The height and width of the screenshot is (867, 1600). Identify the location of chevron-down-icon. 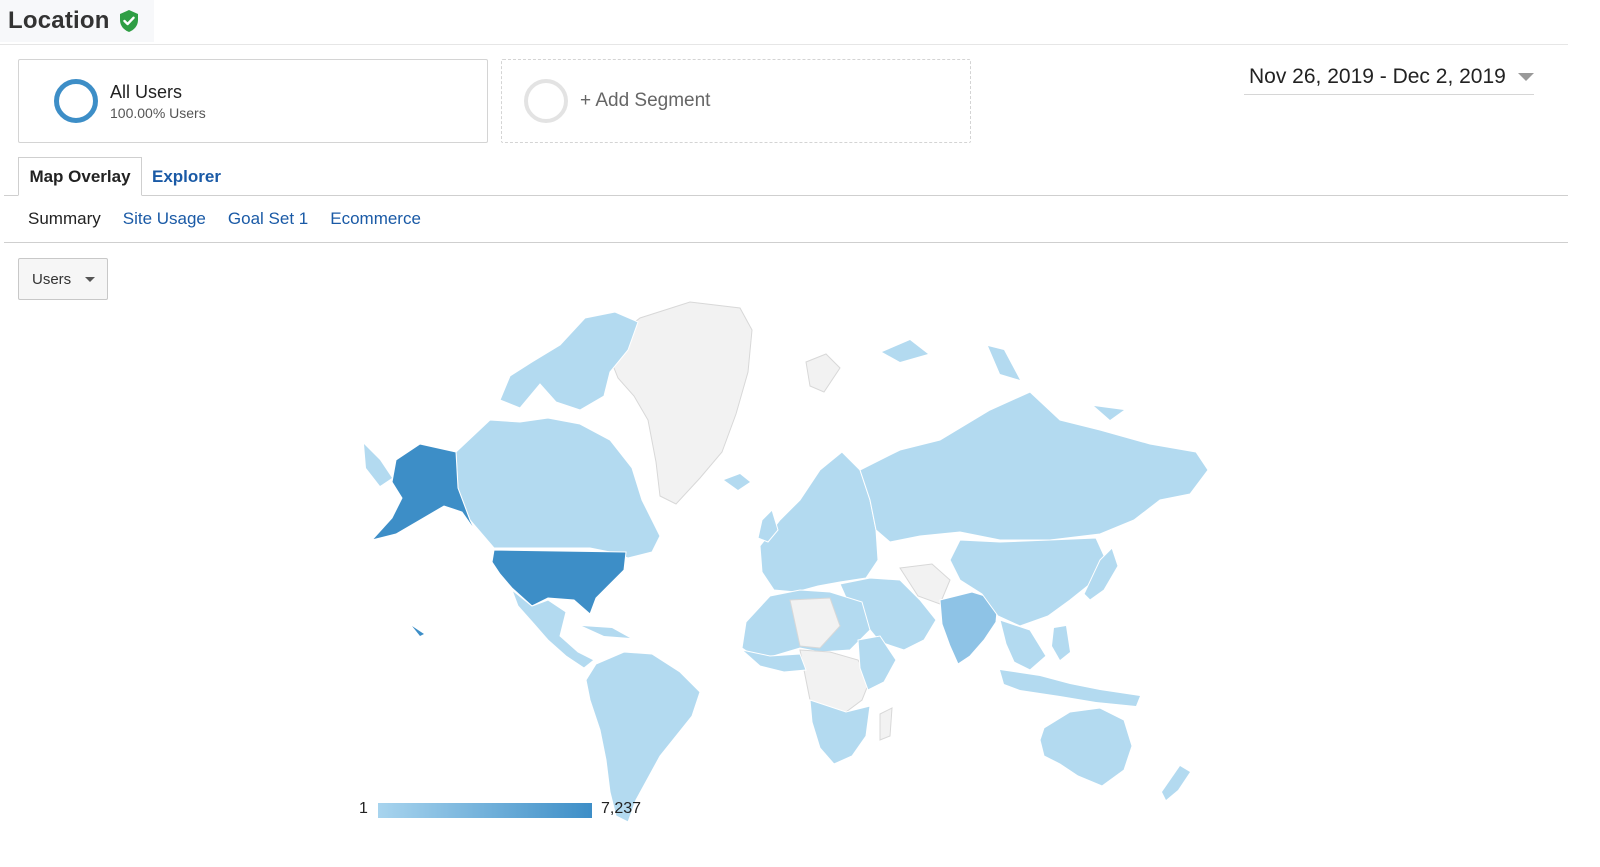
(1525, 77).